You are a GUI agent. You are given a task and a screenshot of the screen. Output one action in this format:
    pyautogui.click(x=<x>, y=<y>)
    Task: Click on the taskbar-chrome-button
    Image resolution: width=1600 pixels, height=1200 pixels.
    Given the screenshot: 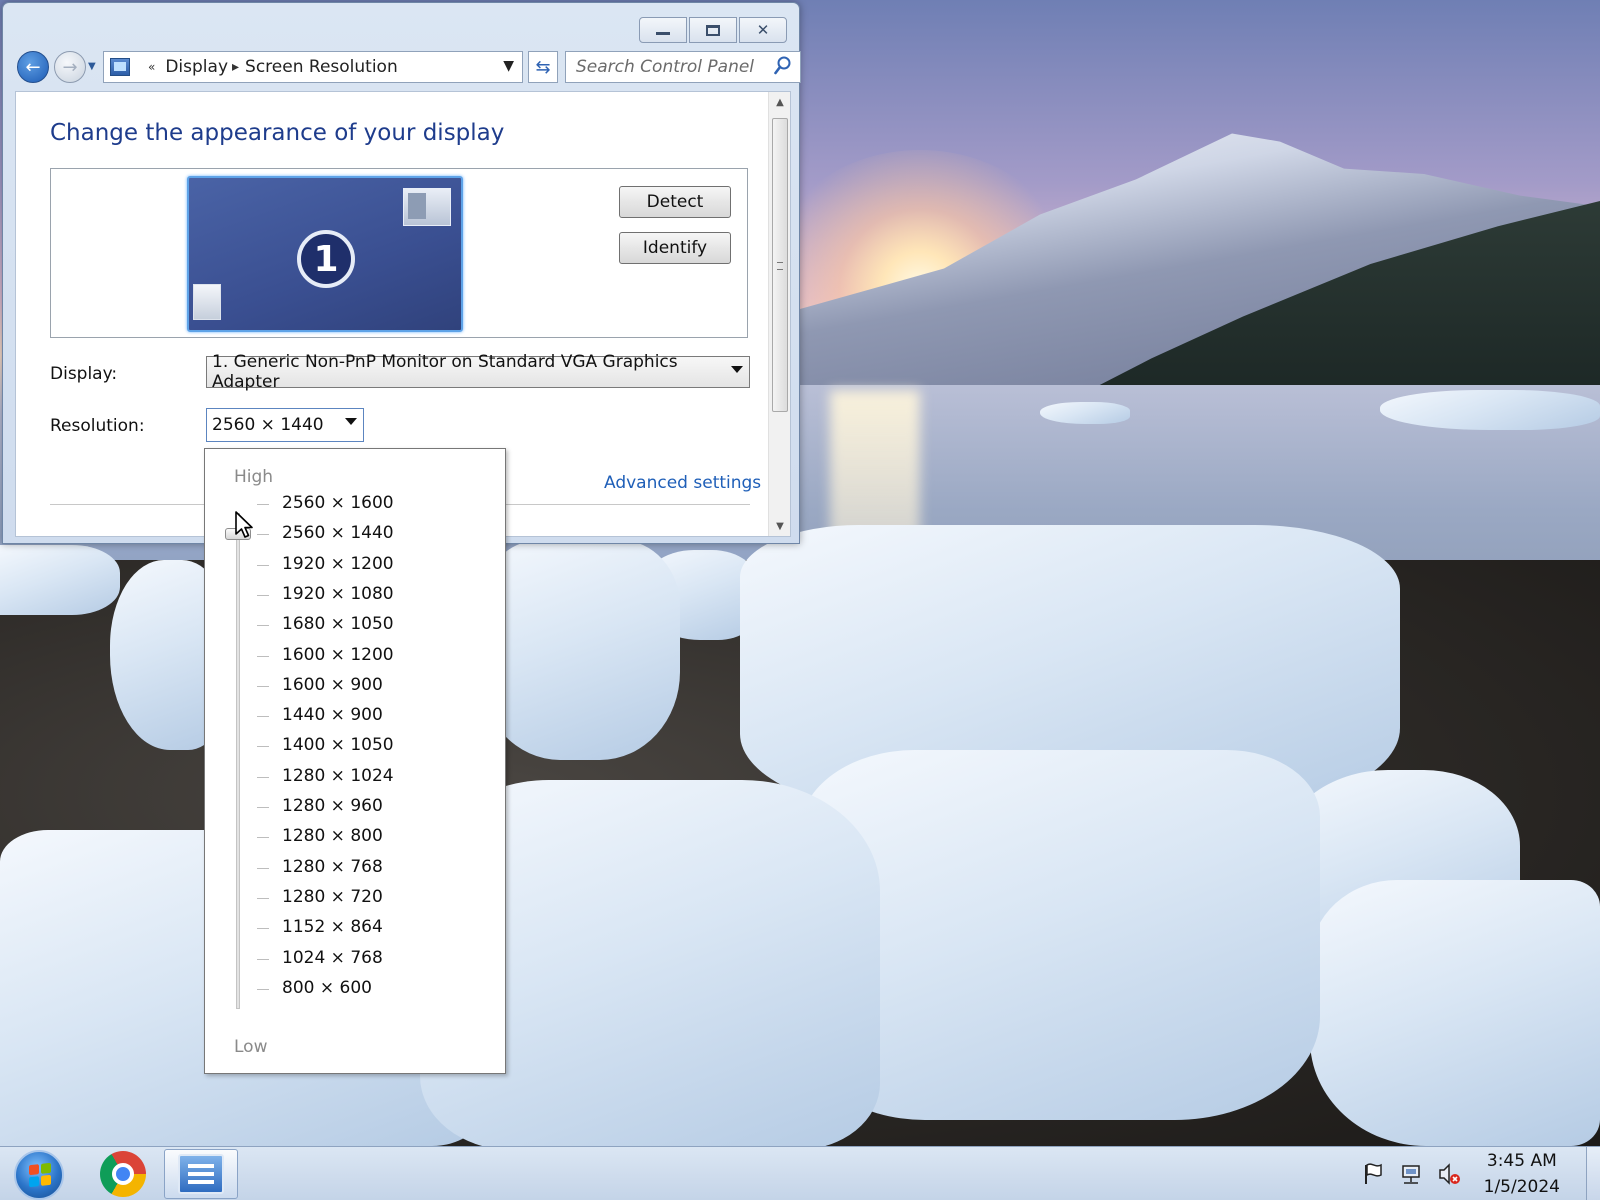 What is the action you would take?
    pyautogui.click(x=123, y=1174)
    